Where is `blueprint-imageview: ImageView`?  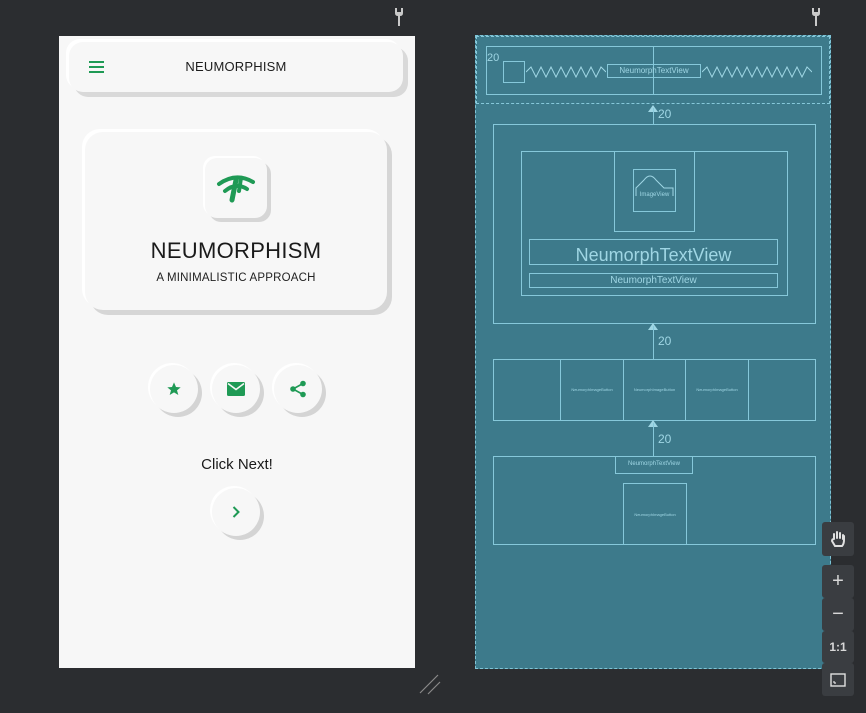 blueprint-imageview: ImageView is located at coordinates (654, 190).